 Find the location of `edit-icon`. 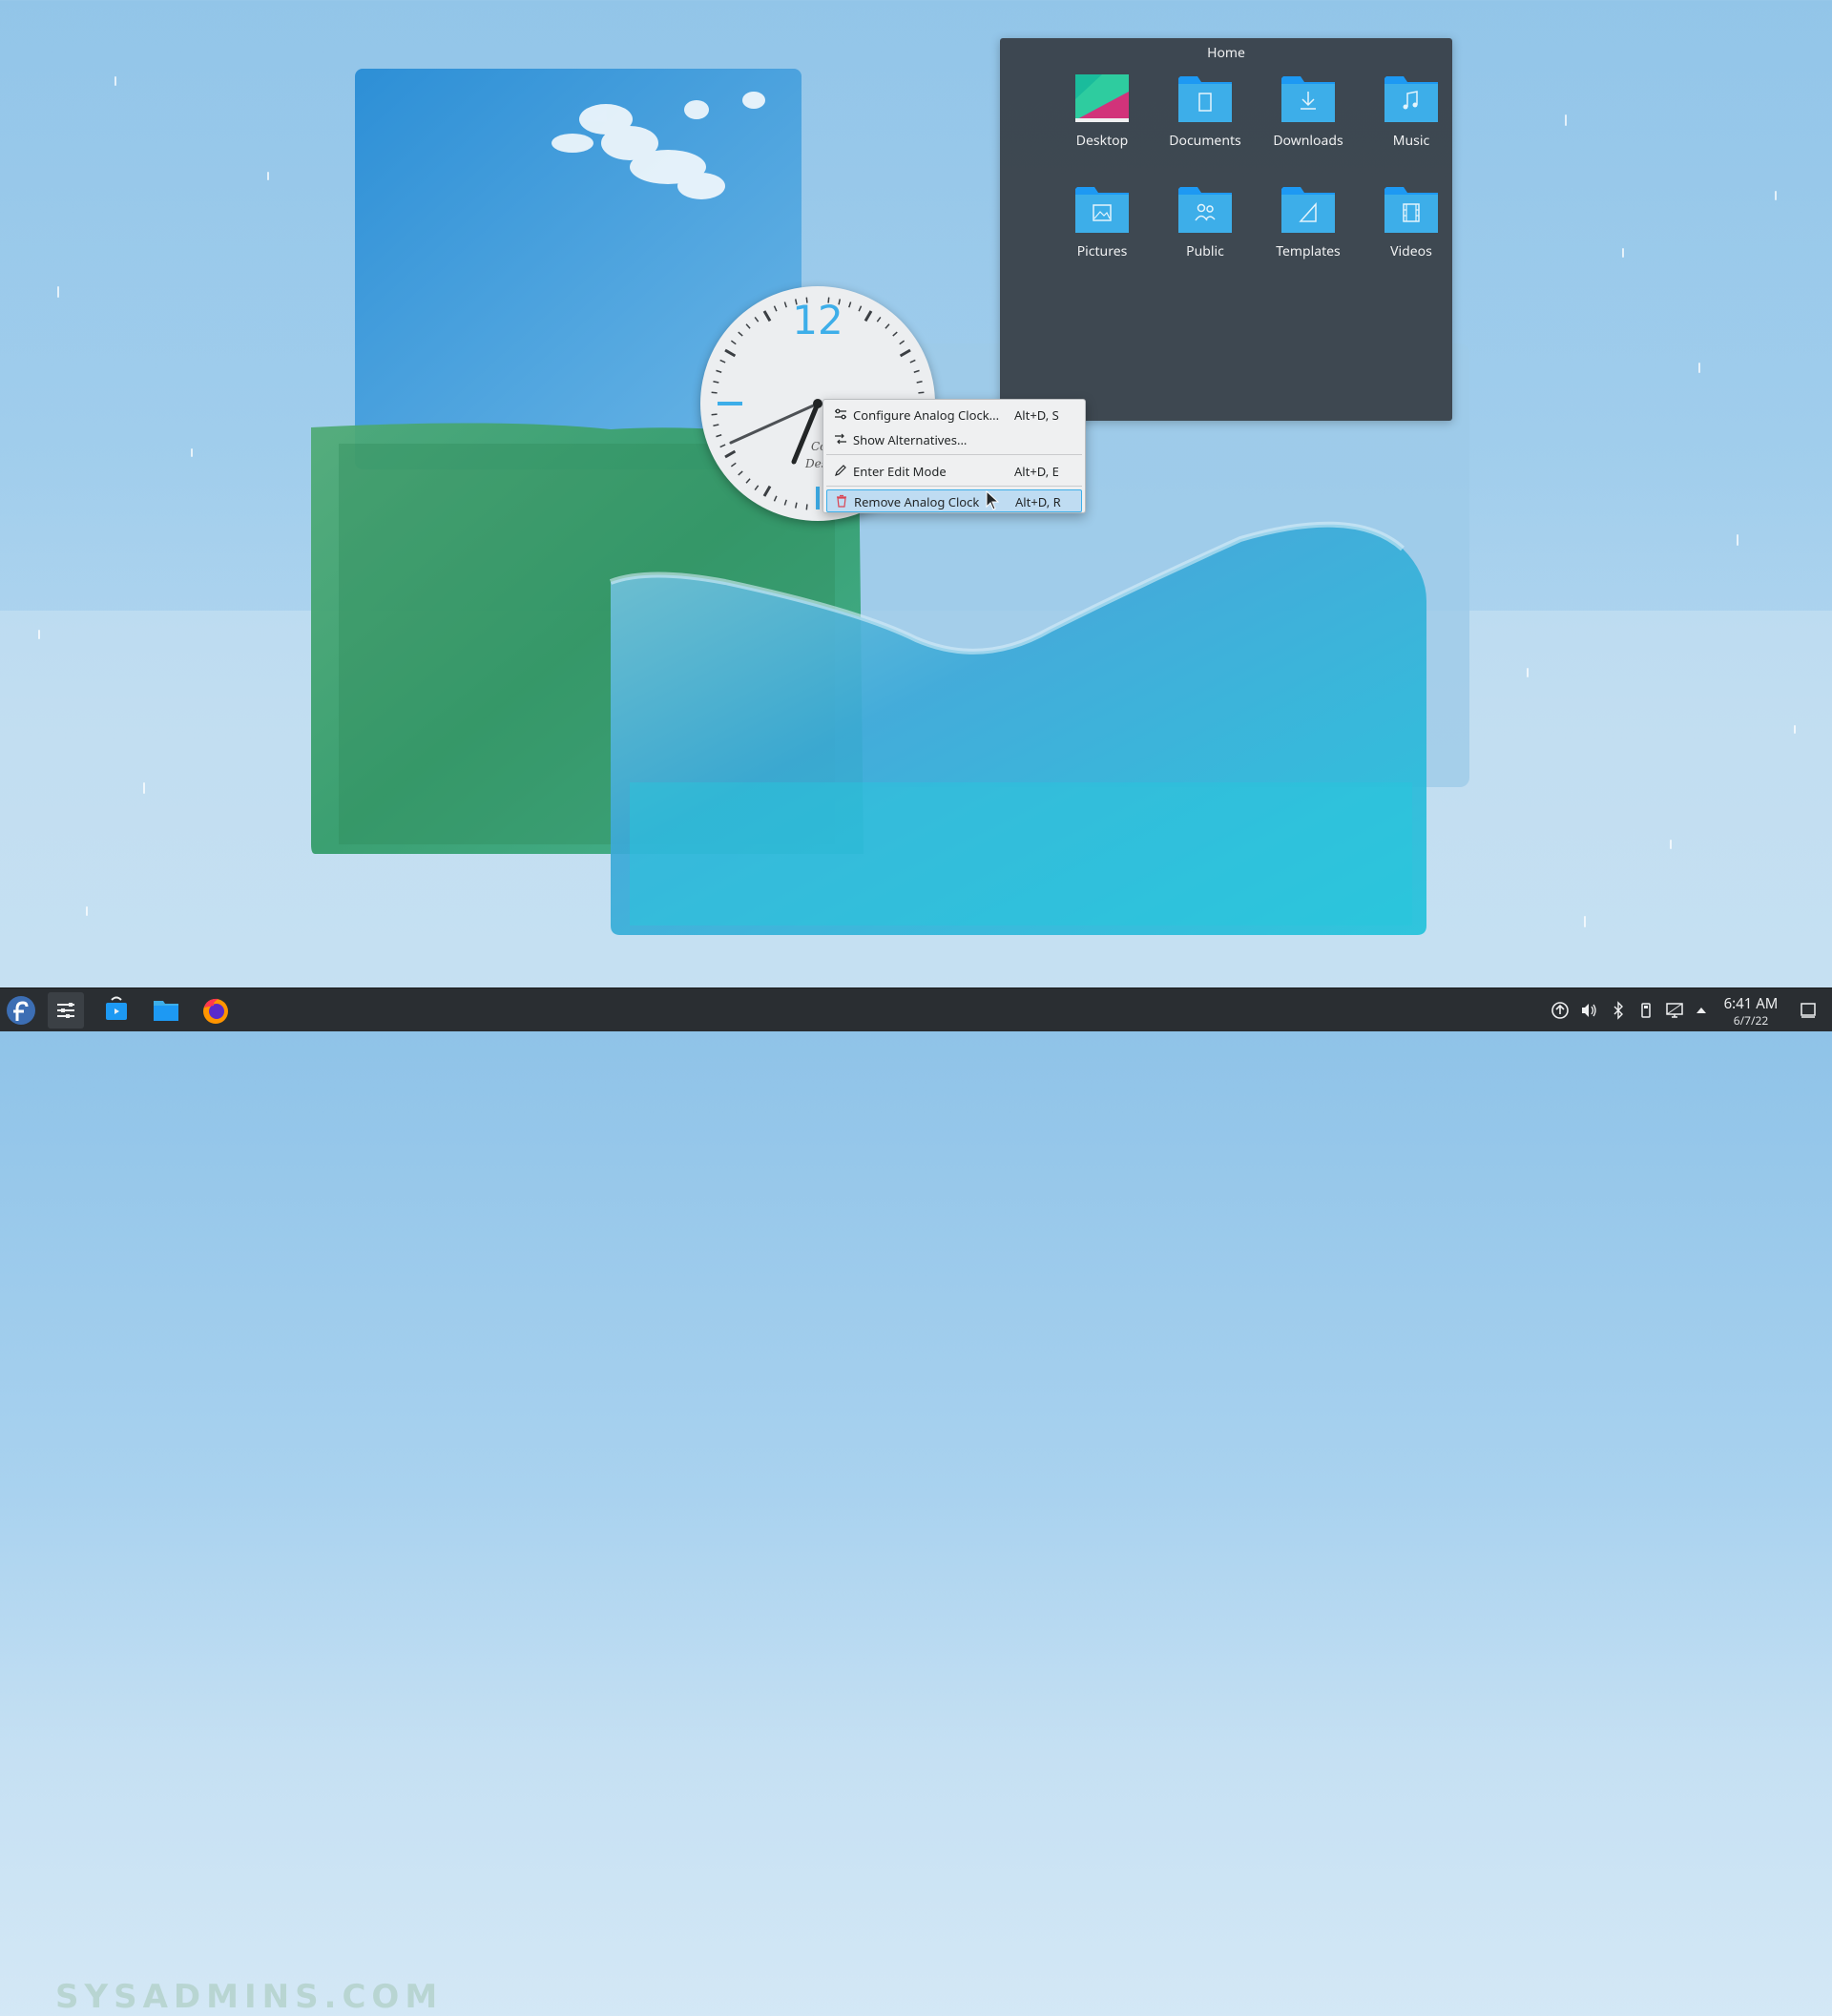

edit-icon is located at coordinates (840, 470).